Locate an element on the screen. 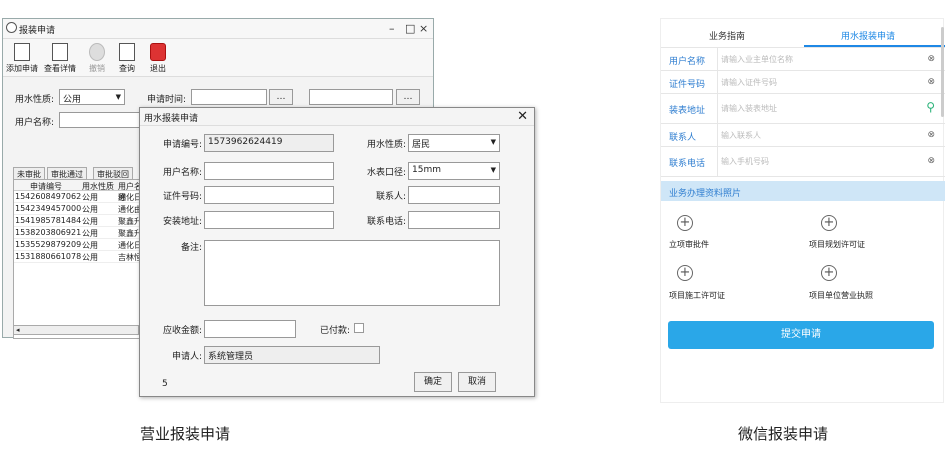 The width and height of the screenshot is (951, 468). paid-label: 已付款: is located at coordinates (334, 331).